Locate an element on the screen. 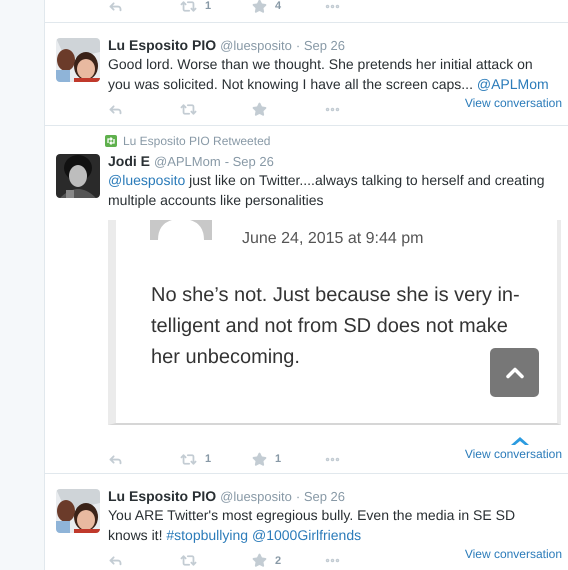 The height and width of the screenshot is (570, 568). favorite-count: 4 is located at coordinates (278, 6).